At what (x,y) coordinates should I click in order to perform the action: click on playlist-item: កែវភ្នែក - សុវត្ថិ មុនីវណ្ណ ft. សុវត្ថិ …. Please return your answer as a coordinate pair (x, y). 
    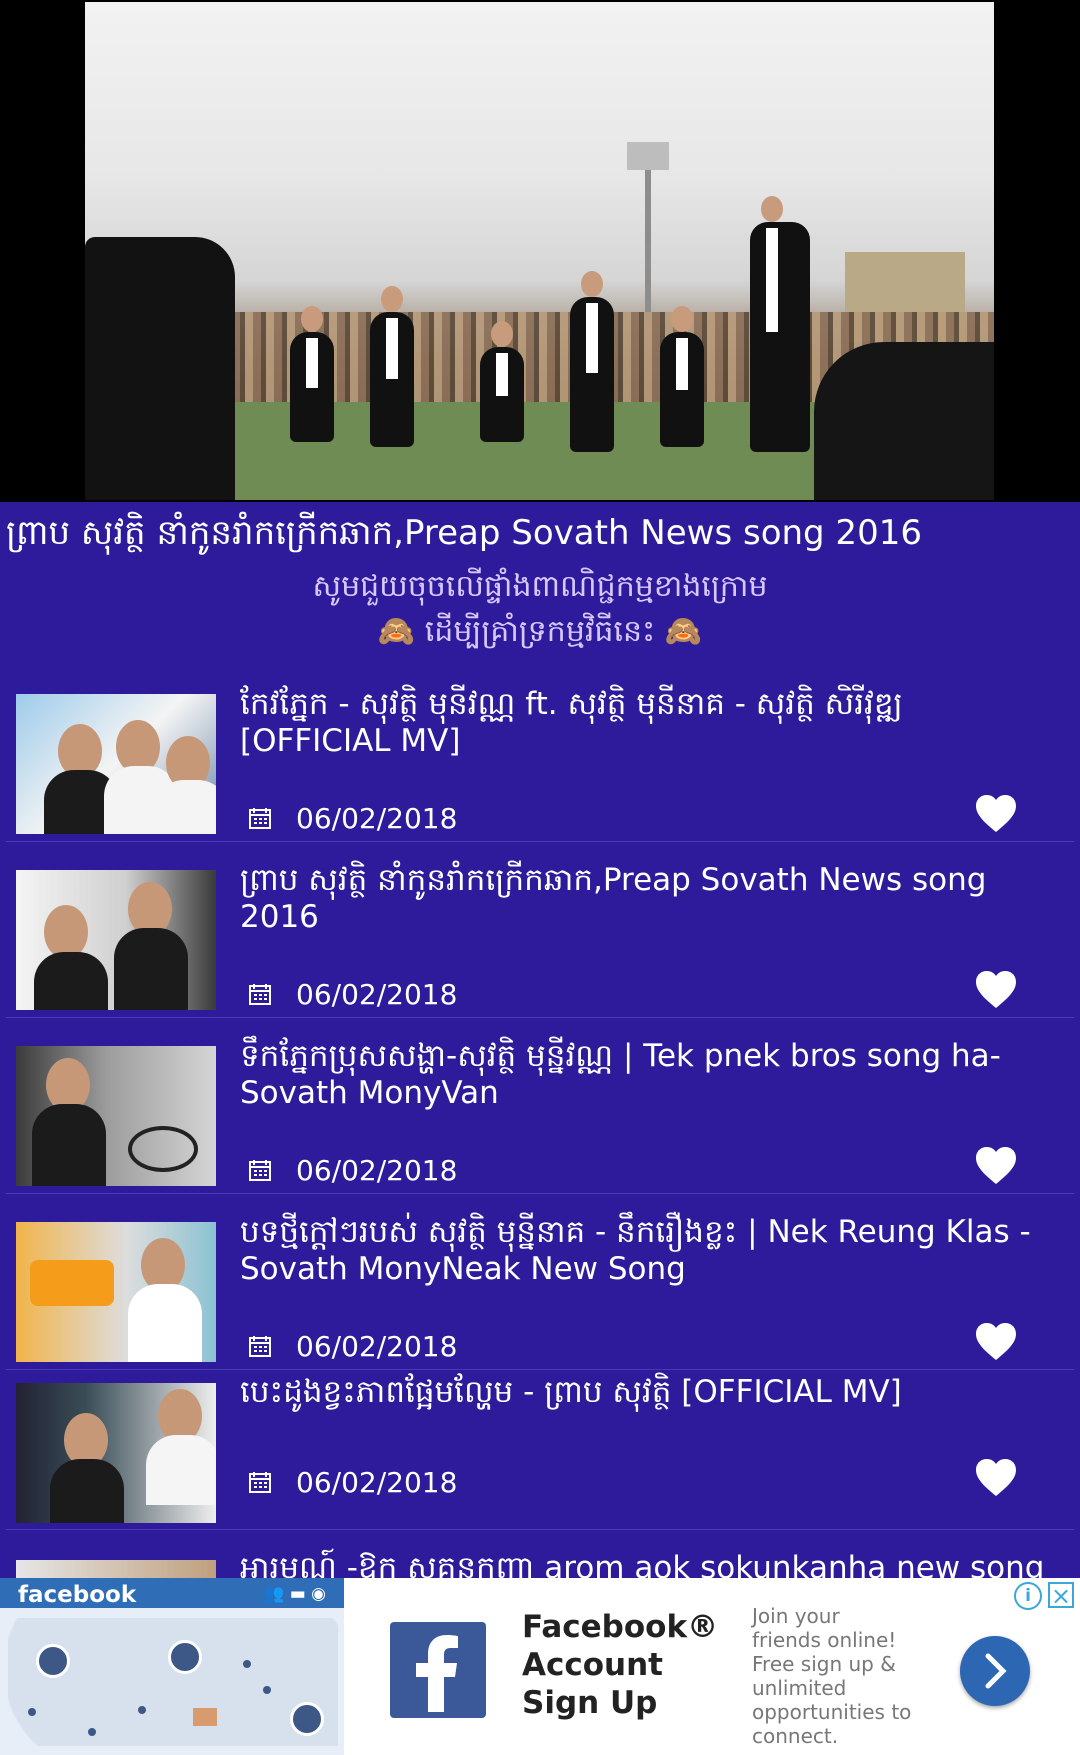
    Looking at the image, I should click on (540, 754).